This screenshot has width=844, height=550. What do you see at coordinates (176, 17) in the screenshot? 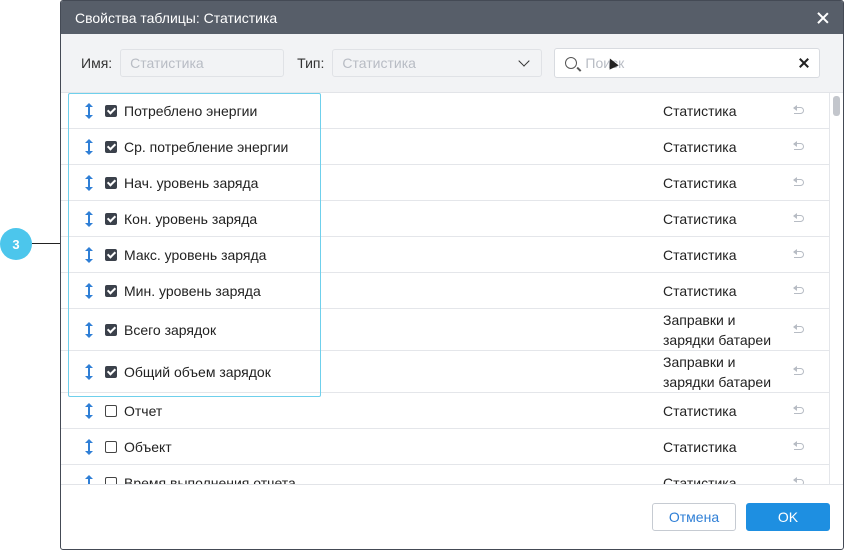
I see `dialog-title: Свойства таблицы: Статистика` at bounding box center [176, 17].